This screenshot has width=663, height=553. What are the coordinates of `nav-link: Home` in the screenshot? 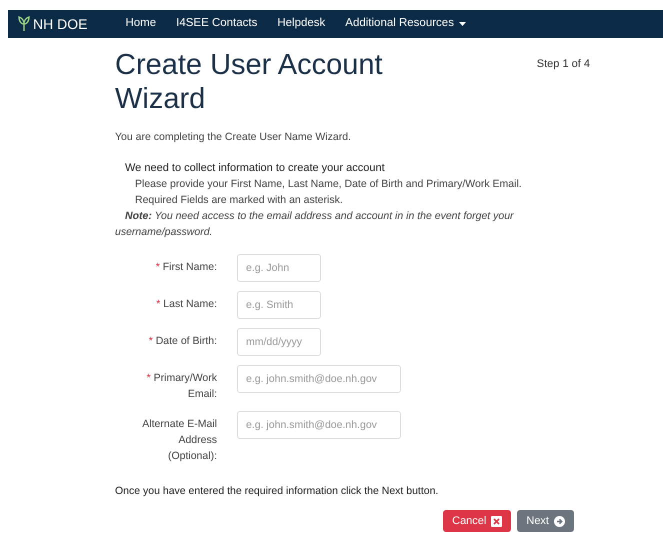 It's located at (140, 24).